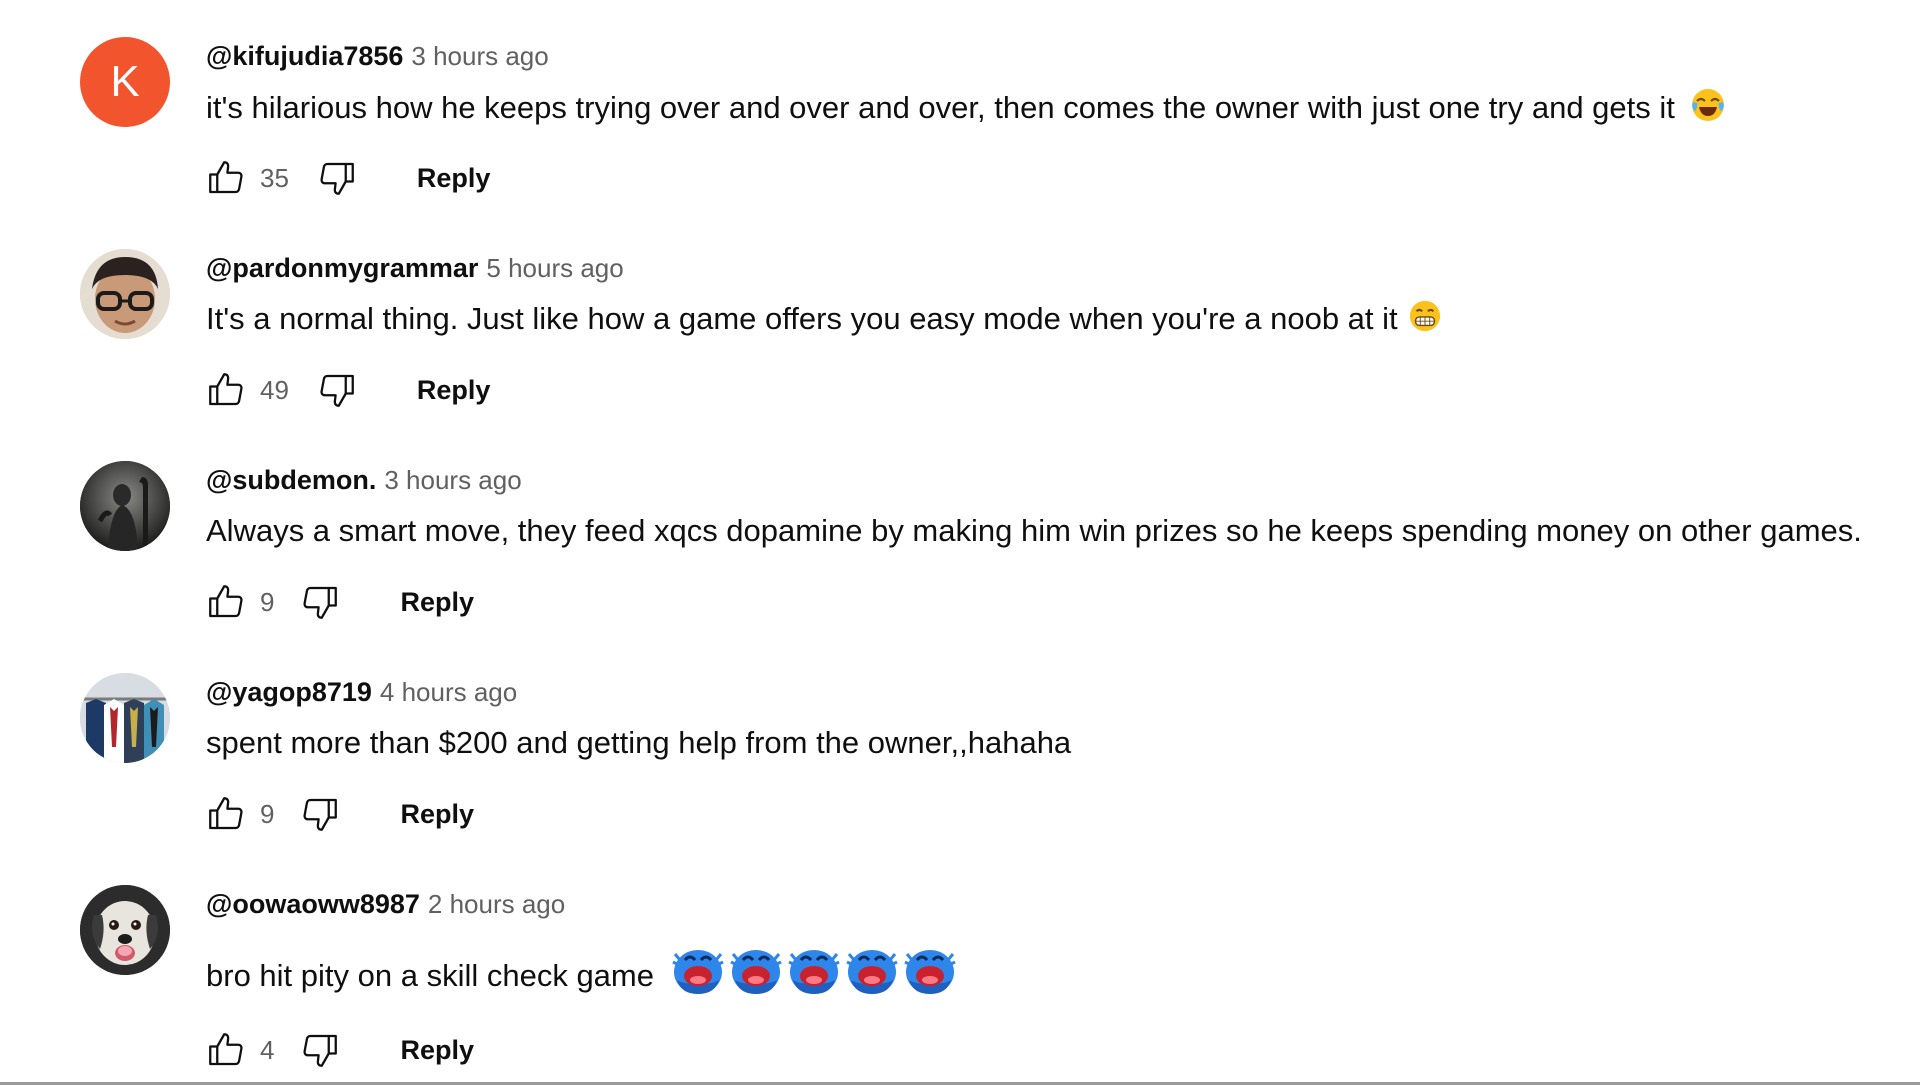 The height and width of the screenshot is (1085, 1920). Describe the element at coordinates (289, 692) in the screenshot. I see `comment-author: @yagop8719` at that location.